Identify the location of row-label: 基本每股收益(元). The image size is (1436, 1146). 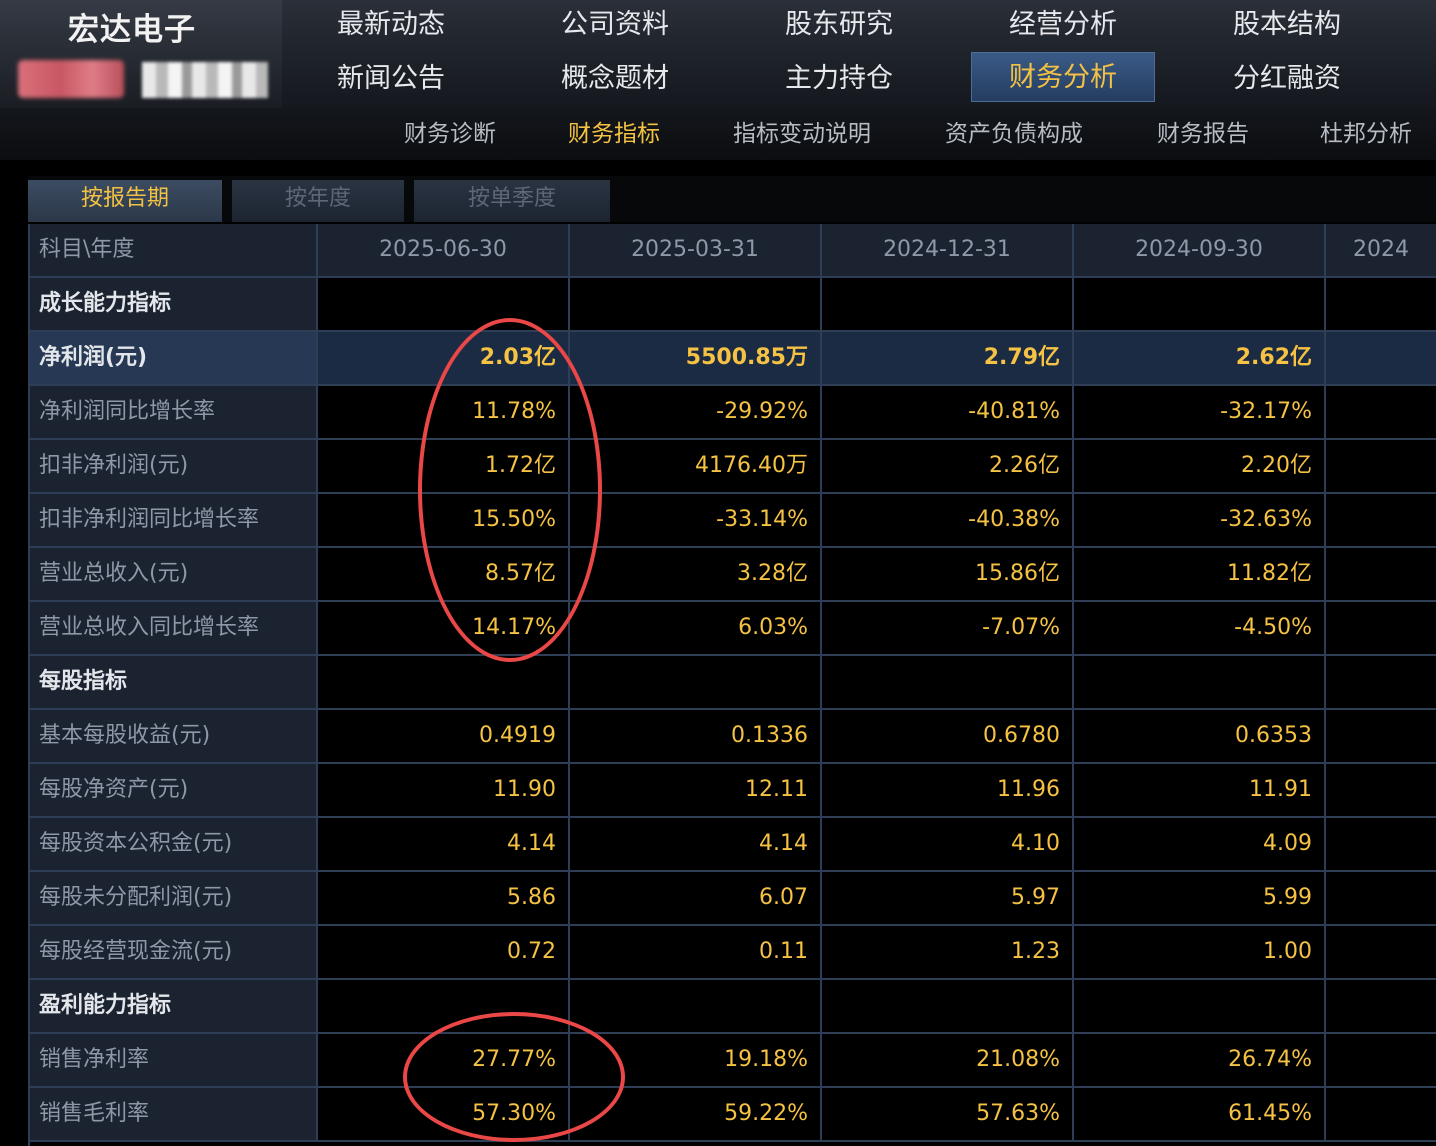
(173, 736).